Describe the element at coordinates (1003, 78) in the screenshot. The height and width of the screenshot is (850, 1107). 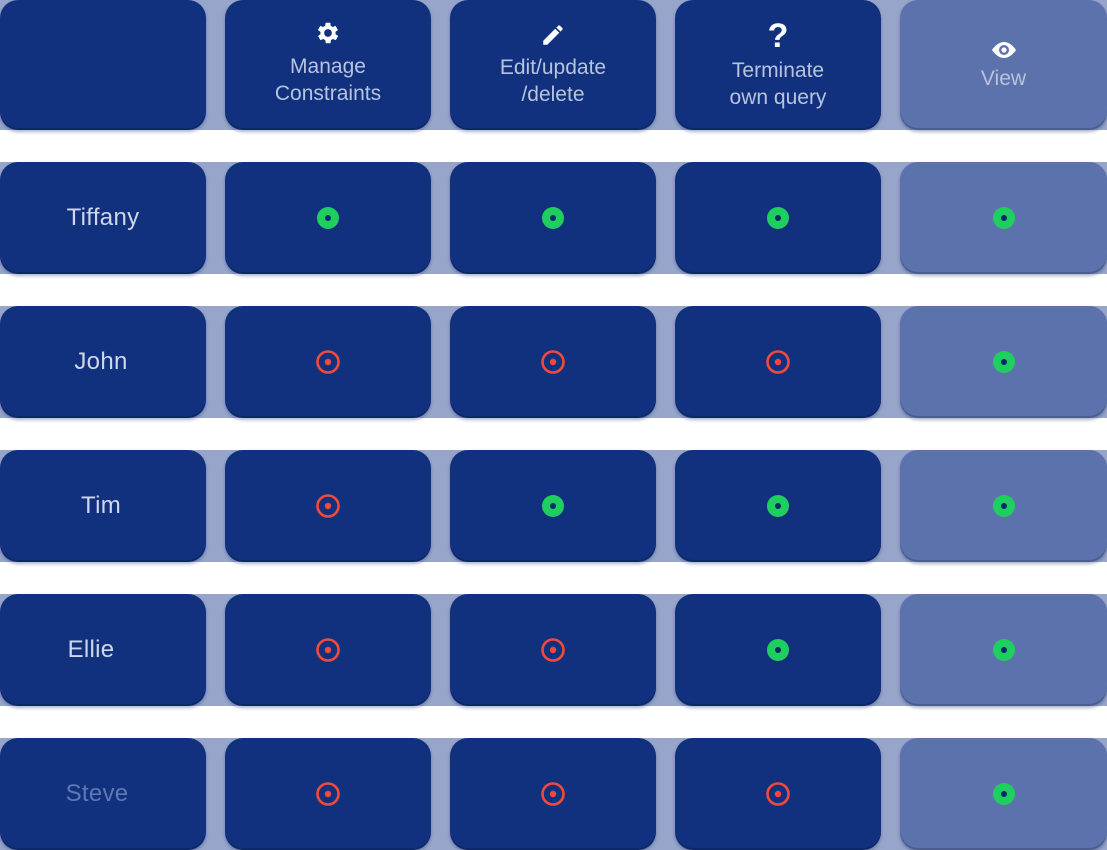
I see `column-header-label: View` at that location.